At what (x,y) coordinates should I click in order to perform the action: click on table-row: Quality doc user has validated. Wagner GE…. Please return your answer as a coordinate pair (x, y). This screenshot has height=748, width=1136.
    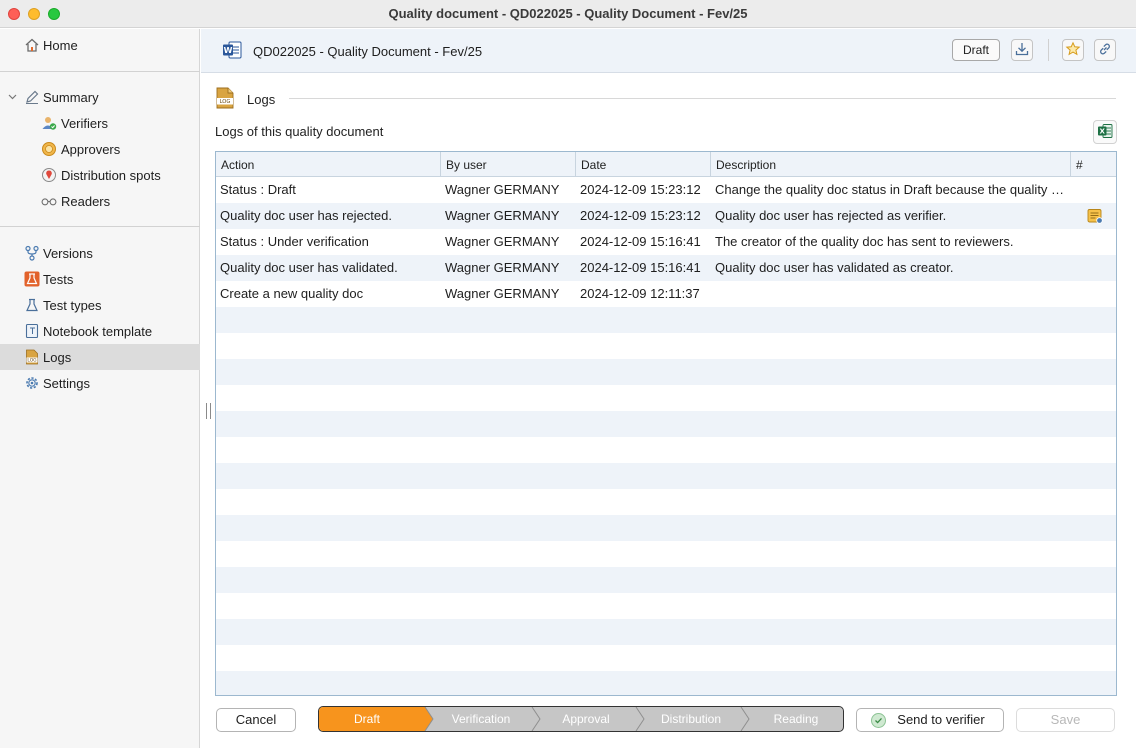
    Looking at the image, I should click on (666, 268).